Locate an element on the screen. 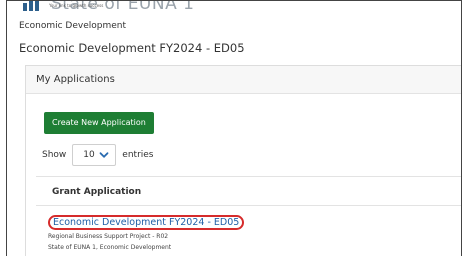 This screenshot has width=468, height=256. breadcrumb: Economic Development is located at coordinates (72, 26).